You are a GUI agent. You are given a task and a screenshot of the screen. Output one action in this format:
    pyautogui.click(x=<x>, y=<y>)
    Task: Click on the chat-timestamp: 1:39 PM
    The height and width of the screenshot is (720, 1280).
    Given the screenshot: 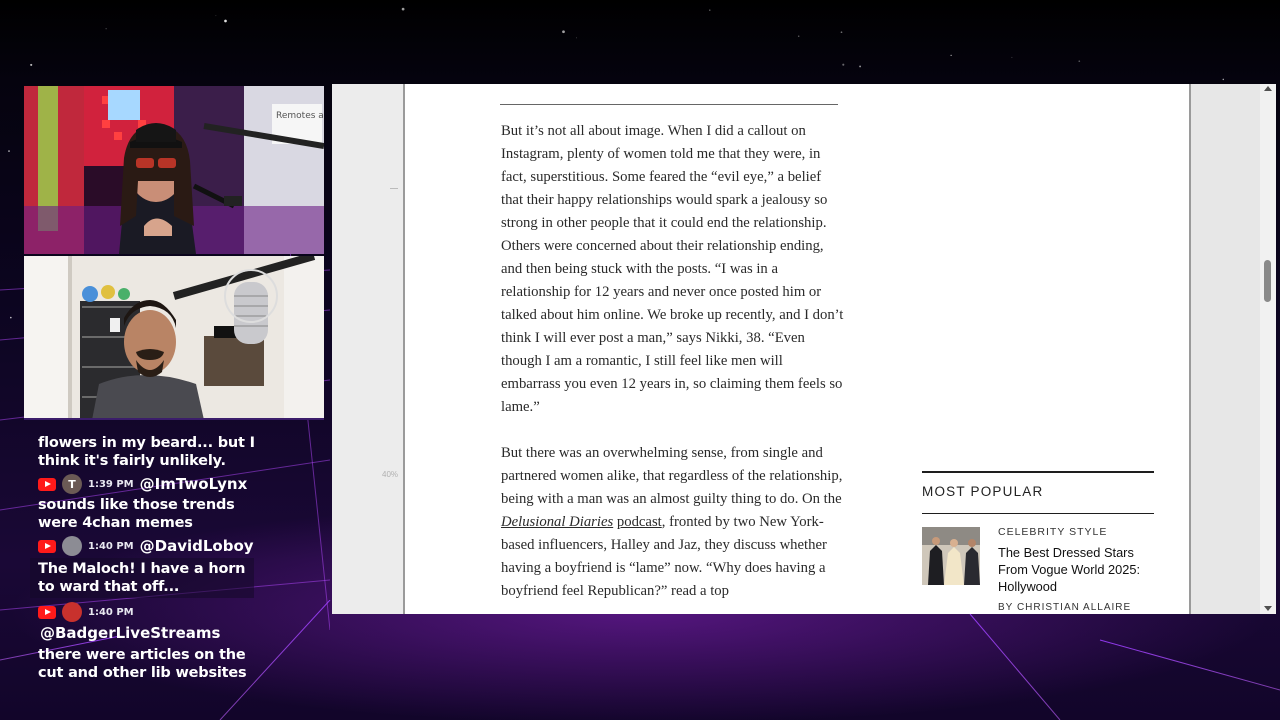 What is the action you would take?
    pyautogui.click(x=111, y=484)
    